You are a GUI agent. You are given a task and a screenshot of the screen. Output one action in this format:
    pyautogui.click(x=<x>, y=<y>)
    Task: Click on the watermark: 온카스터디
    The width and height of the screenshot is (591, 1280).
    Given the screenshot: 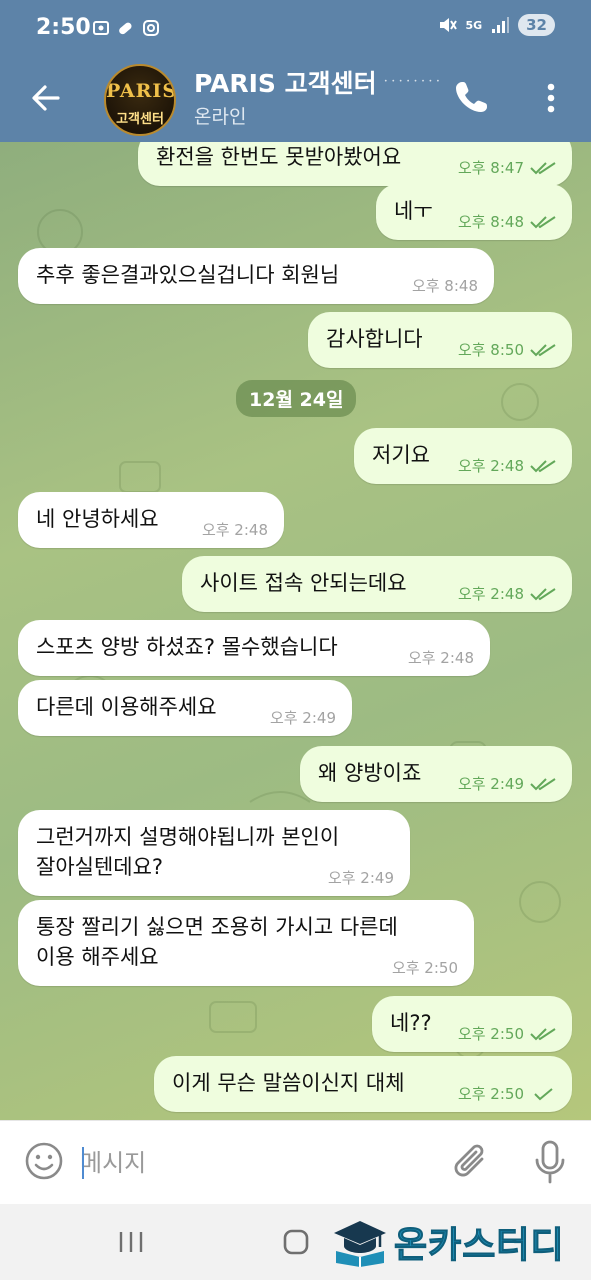 What is the action you would take?
    pyautogui.click(x=447, y=1242)
    